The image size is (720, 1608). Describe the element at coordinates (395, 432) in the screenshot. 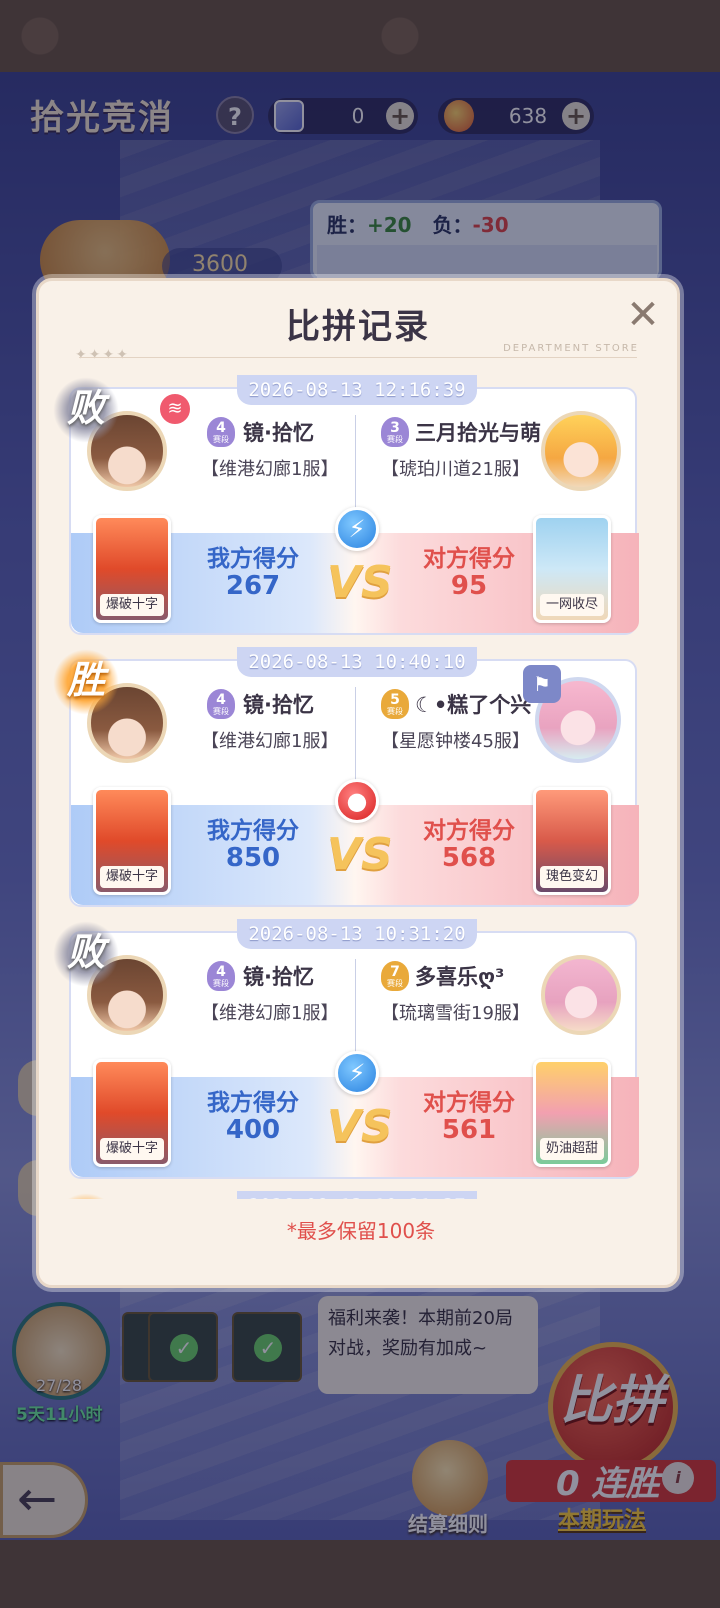

I see `rank-badge-icon: 3 赛段` at that location.